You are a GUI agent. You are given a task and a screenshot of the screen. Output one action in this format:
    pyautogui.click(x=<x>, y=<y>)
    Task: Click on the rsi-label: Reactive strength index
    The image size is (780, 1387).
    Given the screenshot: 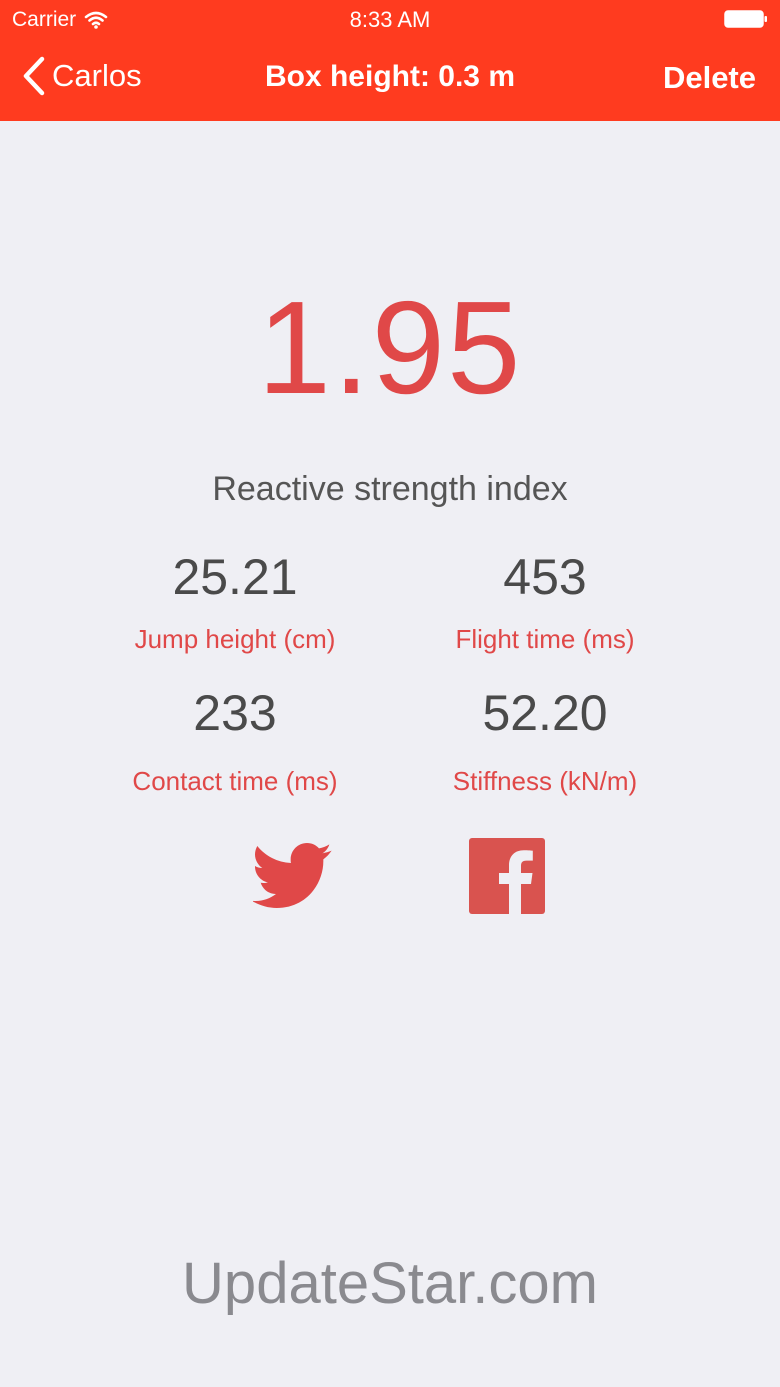 What is the action you would take?
    pyautogui.click(x=390, y=489)
    